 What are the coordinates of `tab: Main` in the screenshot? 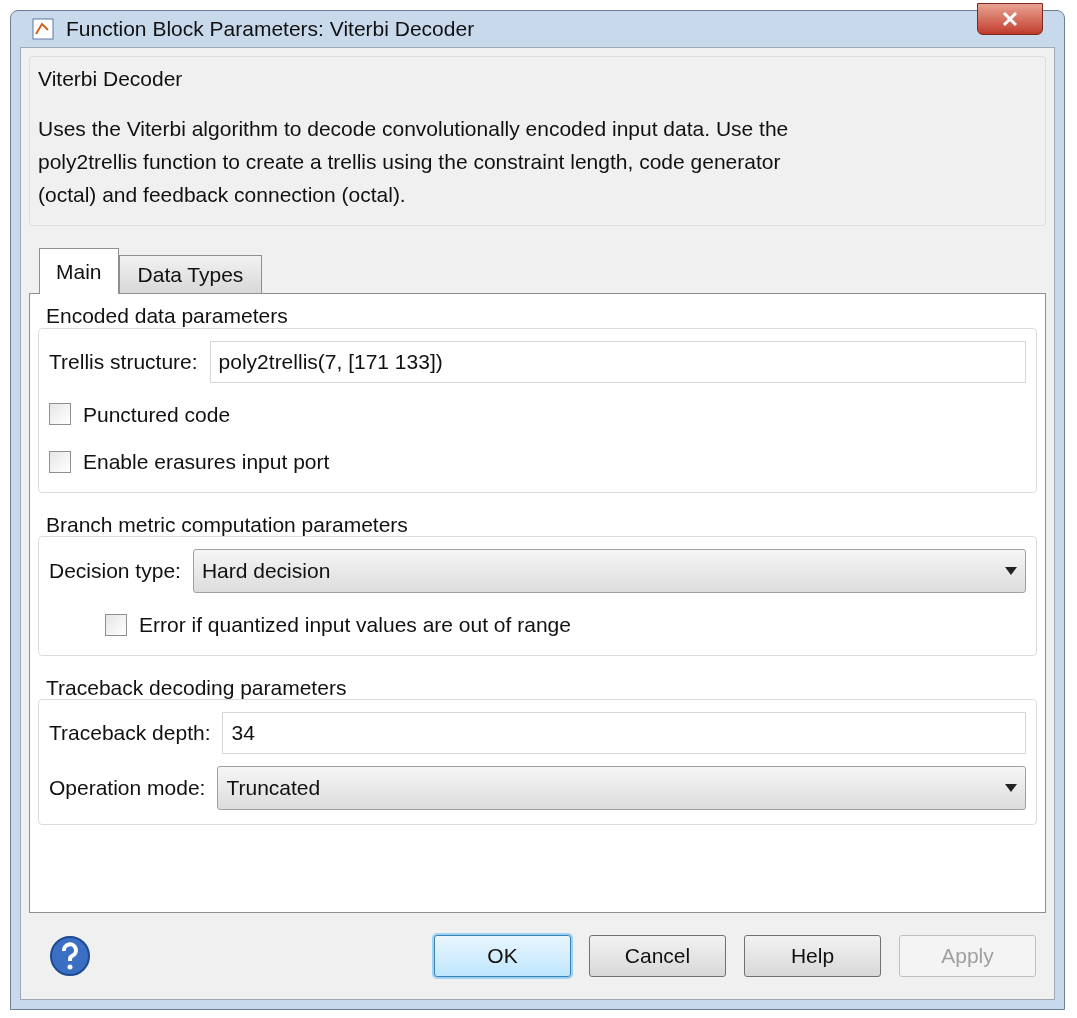 It's located at (79, 271).